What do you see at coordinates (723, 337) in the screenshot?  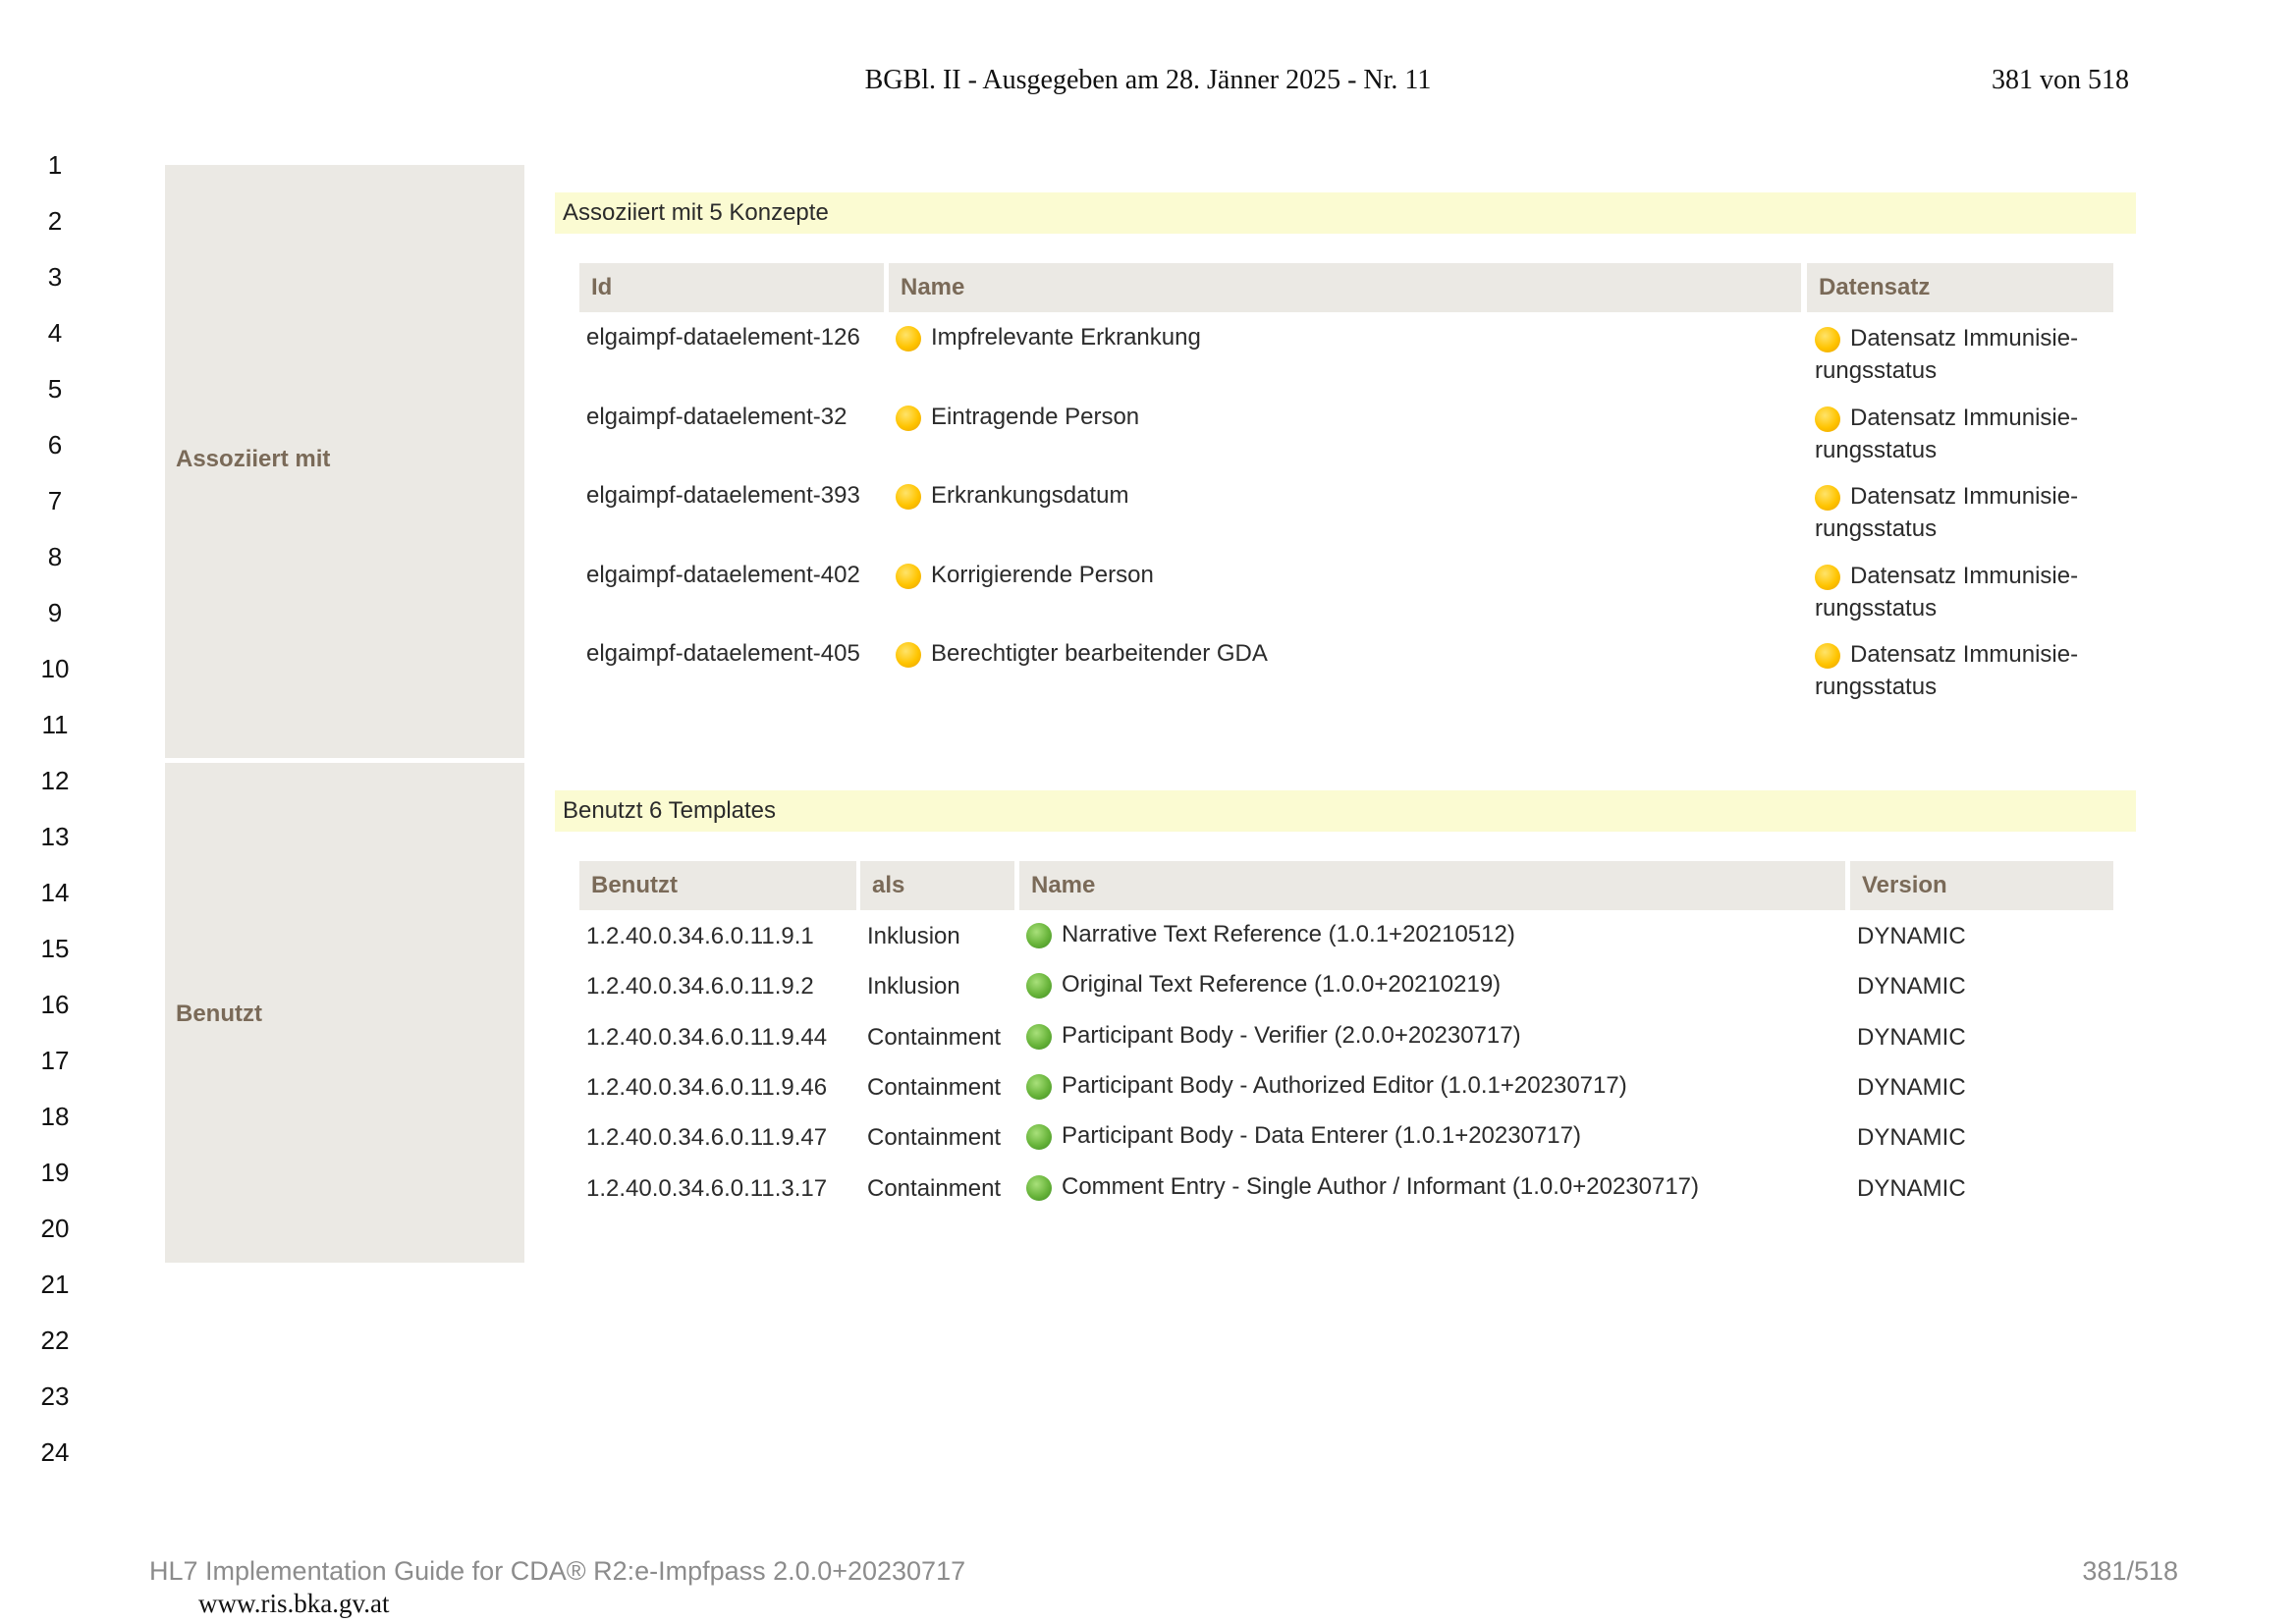 I see `concept-id: elgaimpf-dataelement-126` at bounding box center [723, 337].